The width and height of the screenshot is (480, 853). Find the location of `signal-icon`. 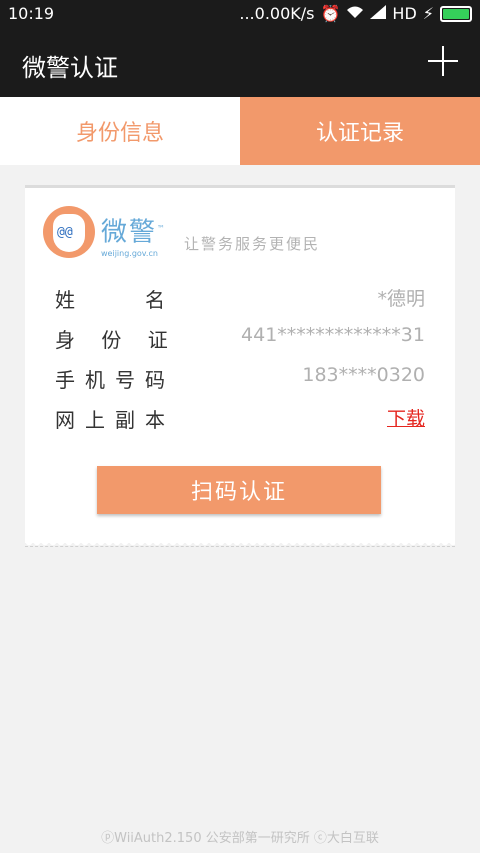

signal-icon is located at coordinates (378, 13).